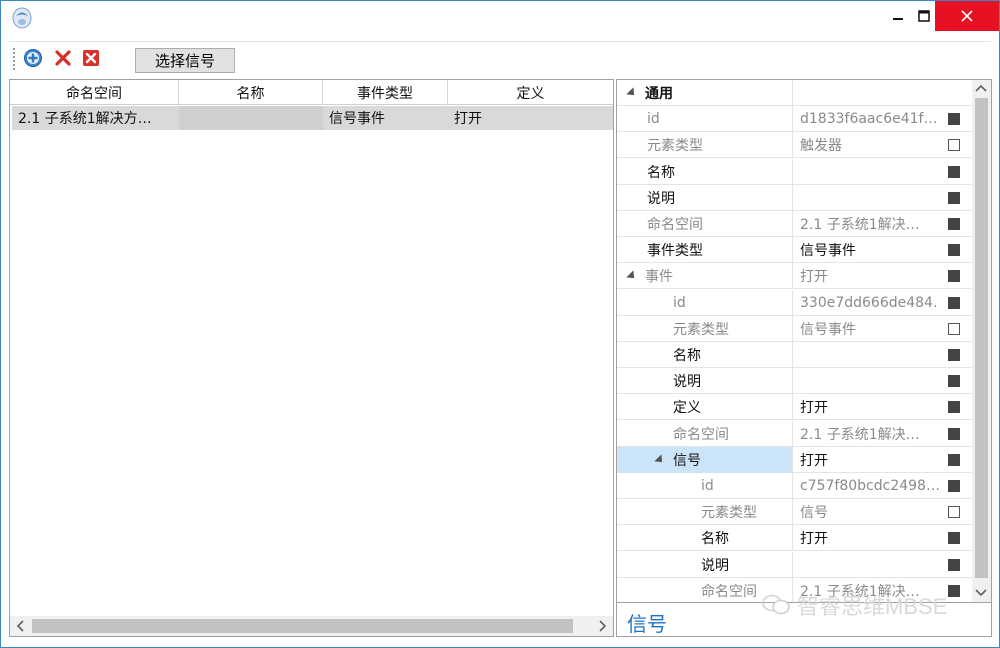 The height and width of the screenshot is (648, 1000). What do you see at coordinates (705, 459) in the screenshot?
I see `property-name: 信号` at bounding box center [705, 459].